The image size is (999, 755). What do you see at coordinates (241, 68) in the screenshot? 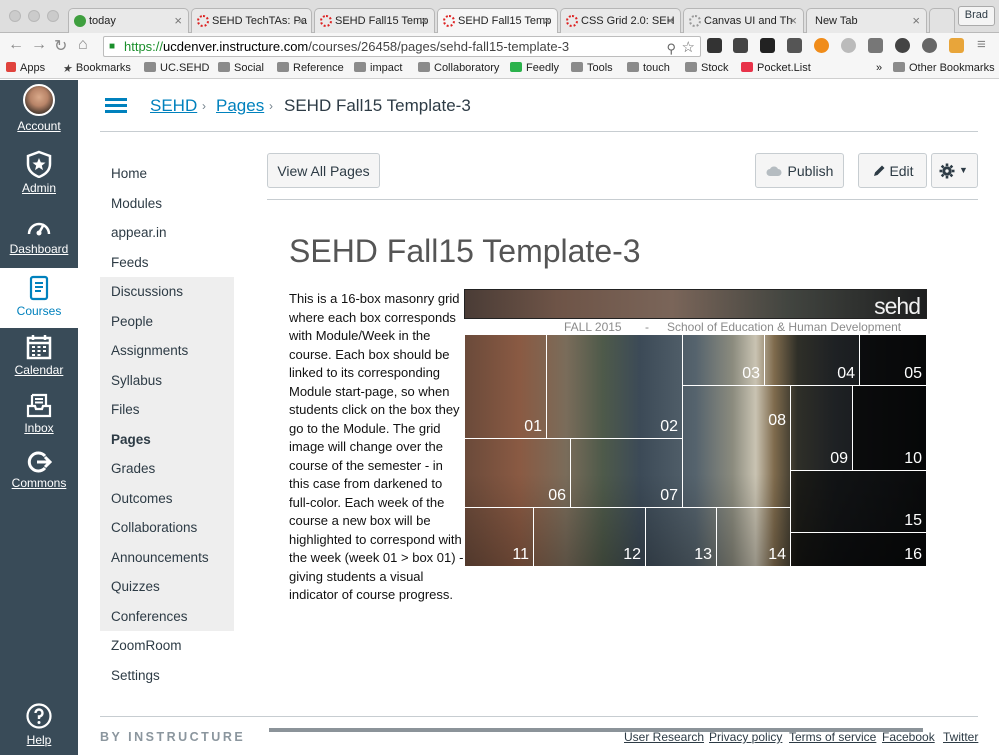
I see `bookmark-folder: Social` at bounding box center [241, 68].